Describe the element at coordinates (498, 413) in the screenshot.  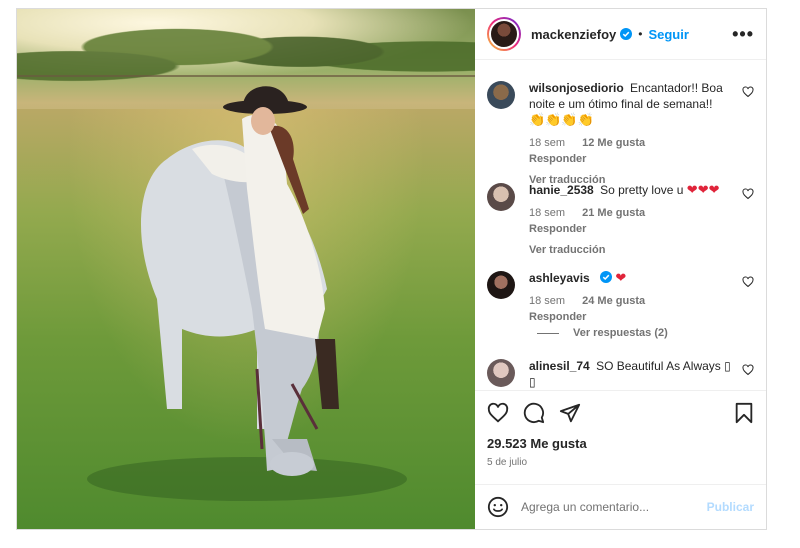
I see `heart-icon` at that location.